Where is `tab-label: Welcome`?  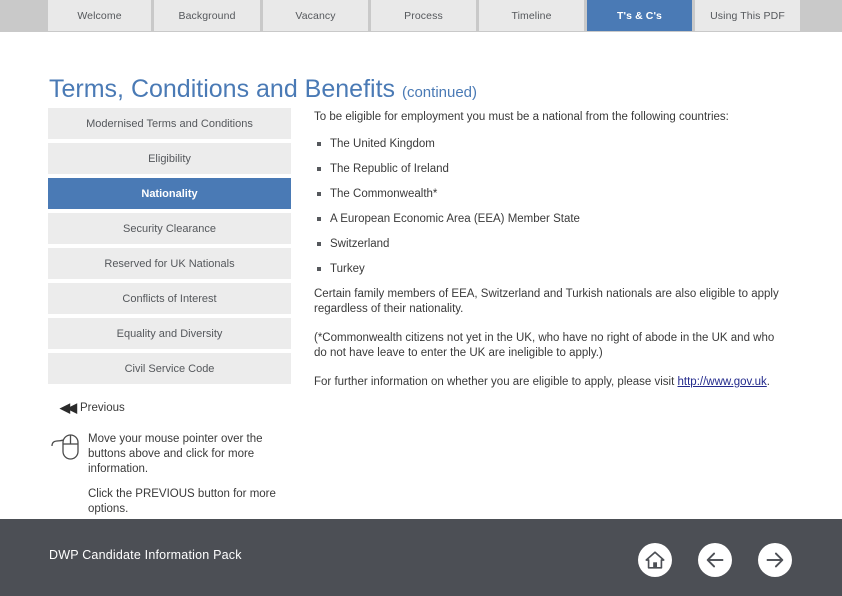 tab-label: Welcome is located at coordinates (99, 15).